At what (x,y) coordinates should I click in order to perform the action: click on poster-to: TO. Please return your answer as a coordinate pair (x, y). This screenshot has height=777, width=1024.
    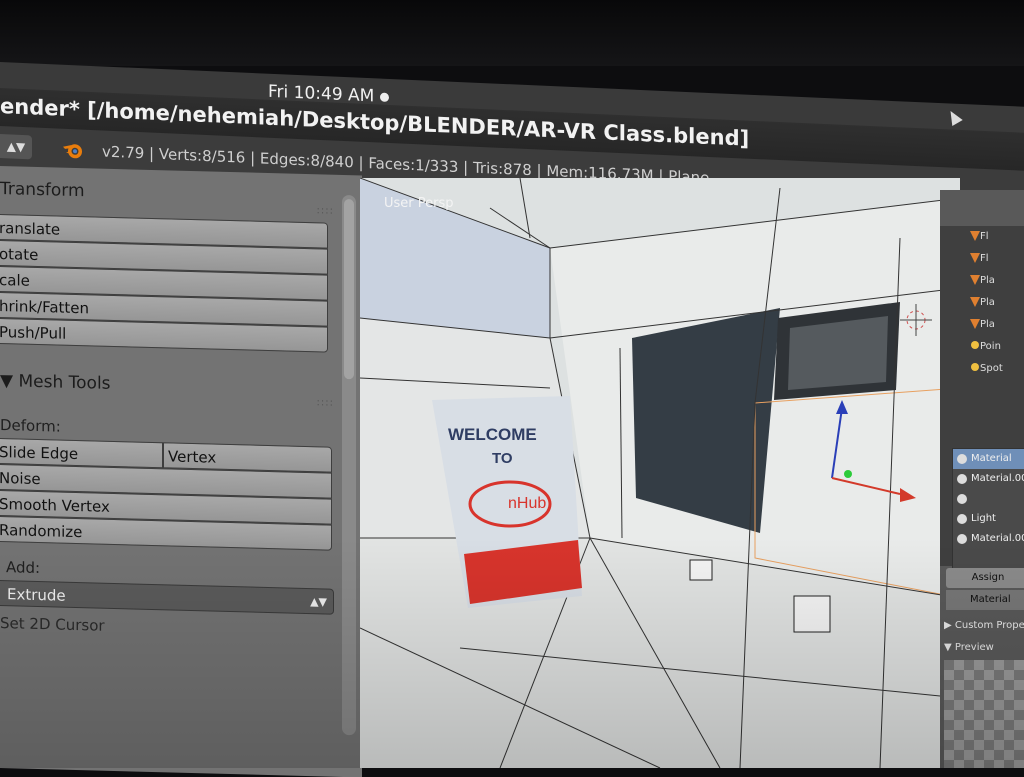
    Looking at the image, I should click on (502, 458).